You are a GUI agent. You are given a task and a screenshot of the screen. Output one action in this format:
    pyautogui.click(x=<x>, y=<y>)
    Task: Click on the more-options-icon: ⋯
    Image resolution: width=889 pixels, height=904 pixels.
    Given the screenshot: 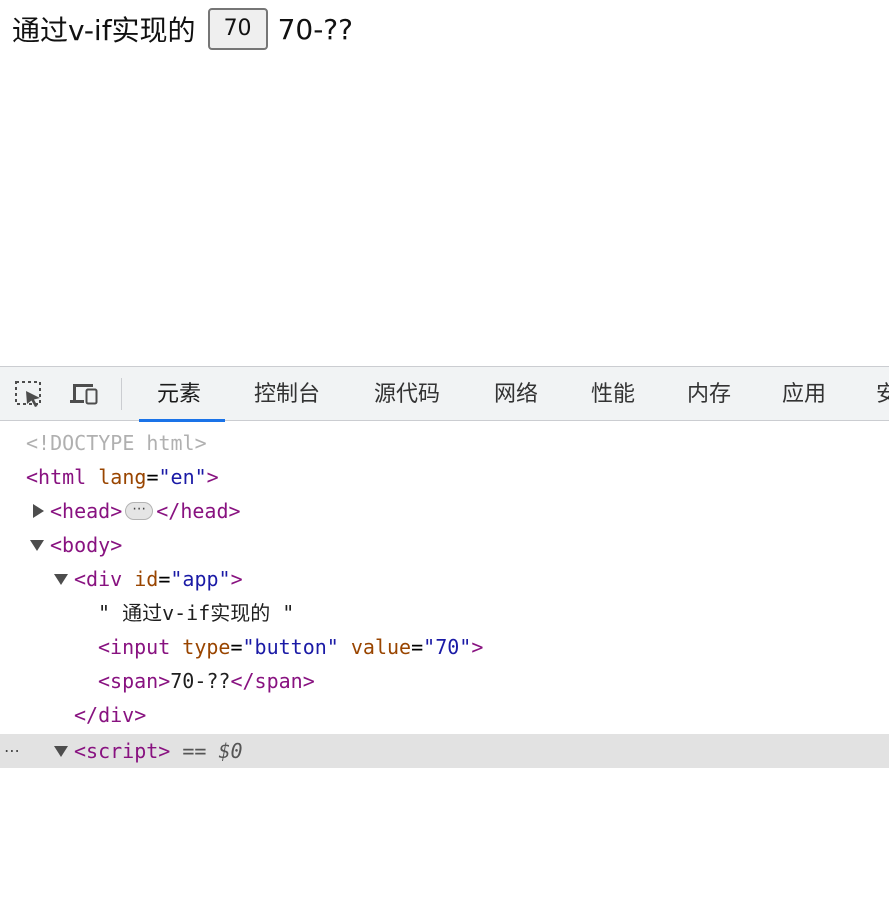 What is the action you would take?
    pyautogui.click(x=12, y=751)
    